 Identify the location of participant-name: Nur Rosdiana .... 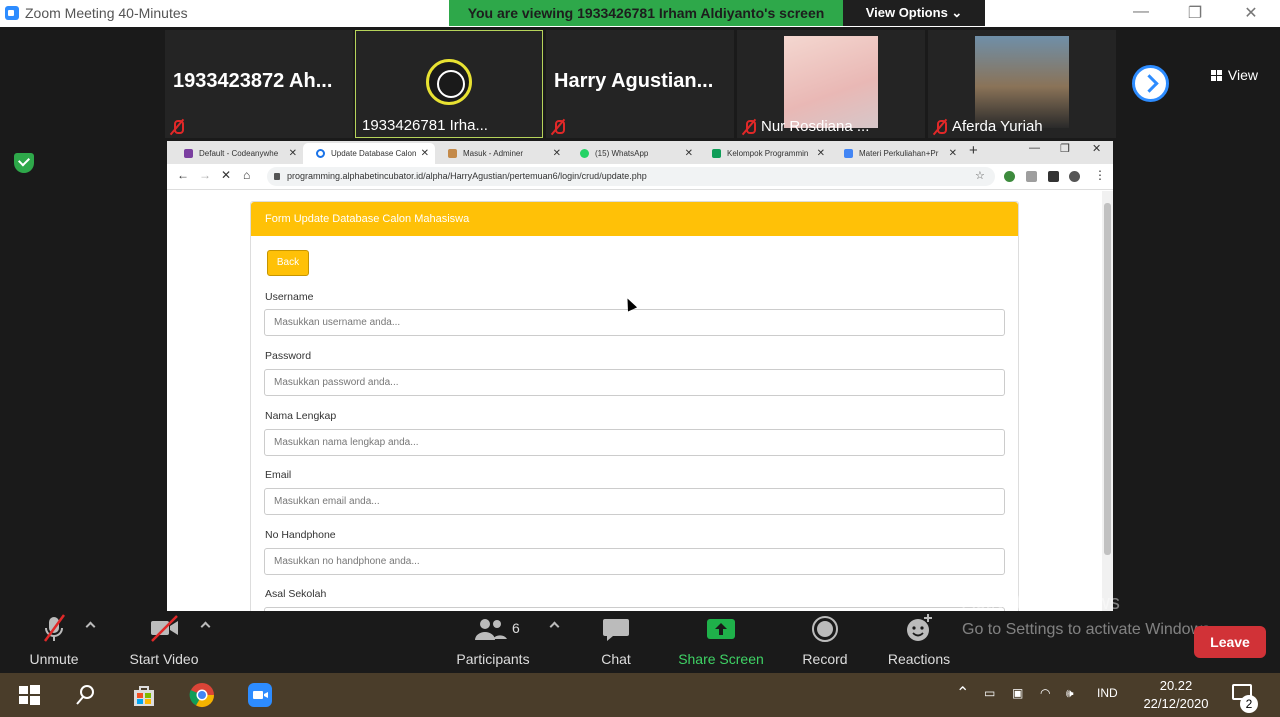
(815, 126).